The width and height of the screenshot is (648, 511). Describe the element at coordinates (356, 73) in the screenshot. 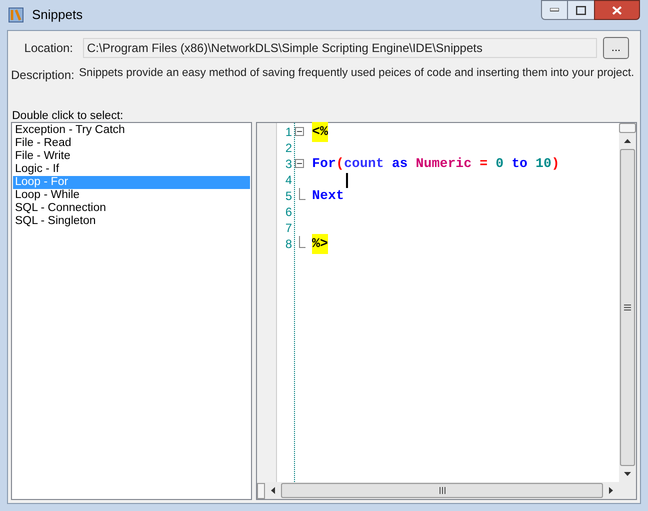

I see `description-text: Snippets provide an easy method of saving frequently used peices of code and inserting them into your project.` at that location.